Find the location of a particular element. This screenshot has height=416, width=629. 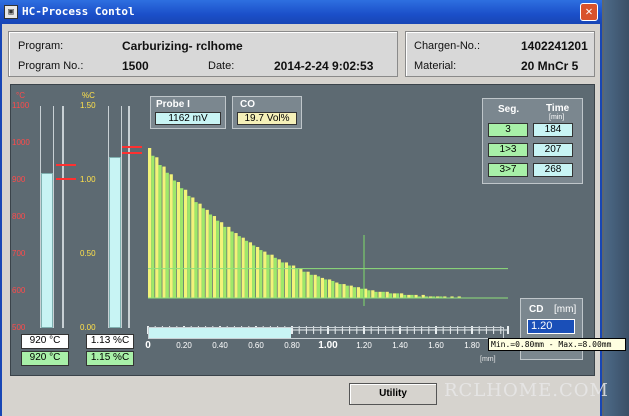

temp-tick-label: 1100 is located at coordinates (21, 105).